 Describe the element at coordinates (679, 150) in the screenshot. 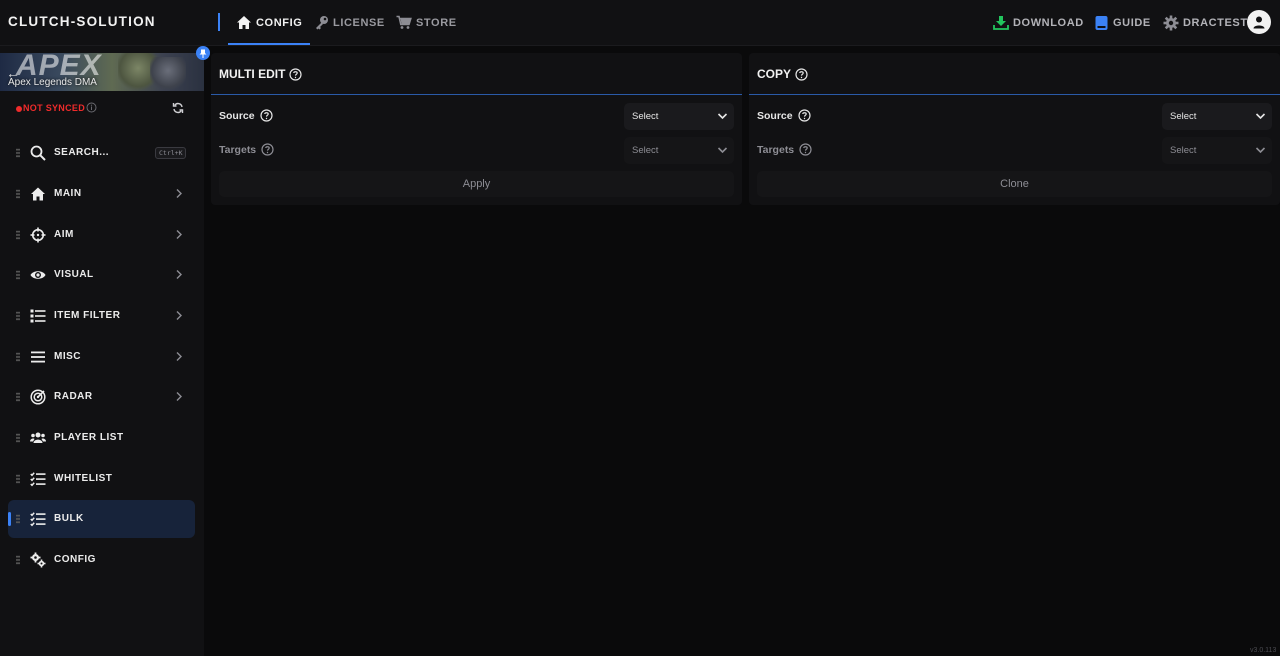

I see `targets-select: Select` at that location.